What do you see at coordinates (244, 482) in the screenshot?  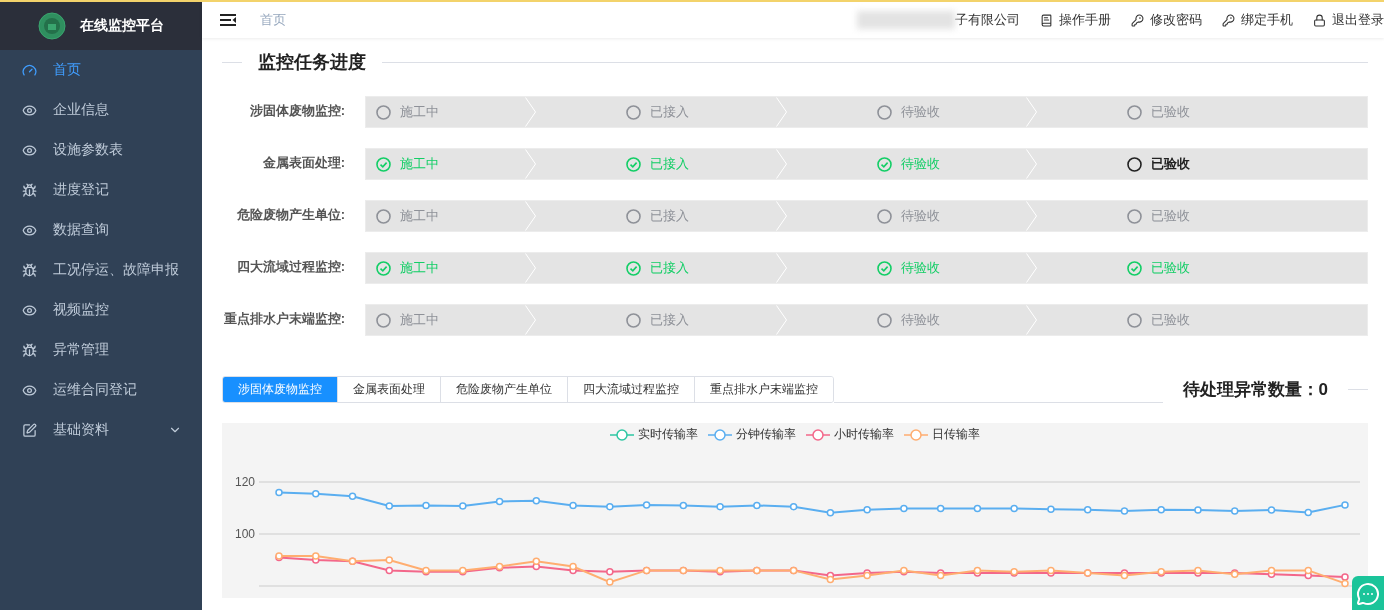 I see `axis-tick-label: 120` at bounding box center [244, 482].